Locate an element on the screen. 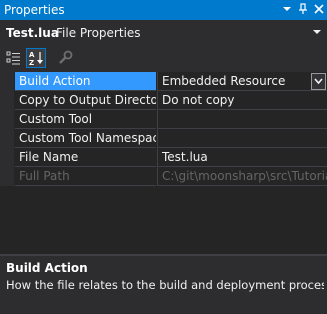 This screenshot has width=327, height=314. property-row-copy-to-output: Copy to Output Directory Do not copy is located at coordinates (163, 100).